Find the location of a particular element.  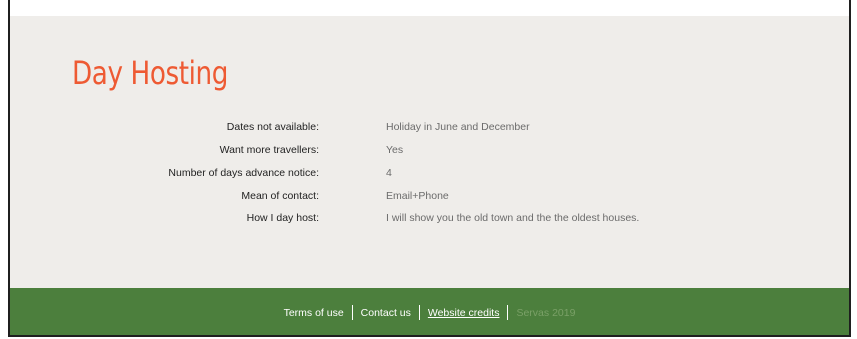

detail-row-contact: Mean of contact: Email+Phone is located at coordinates (429, 201).